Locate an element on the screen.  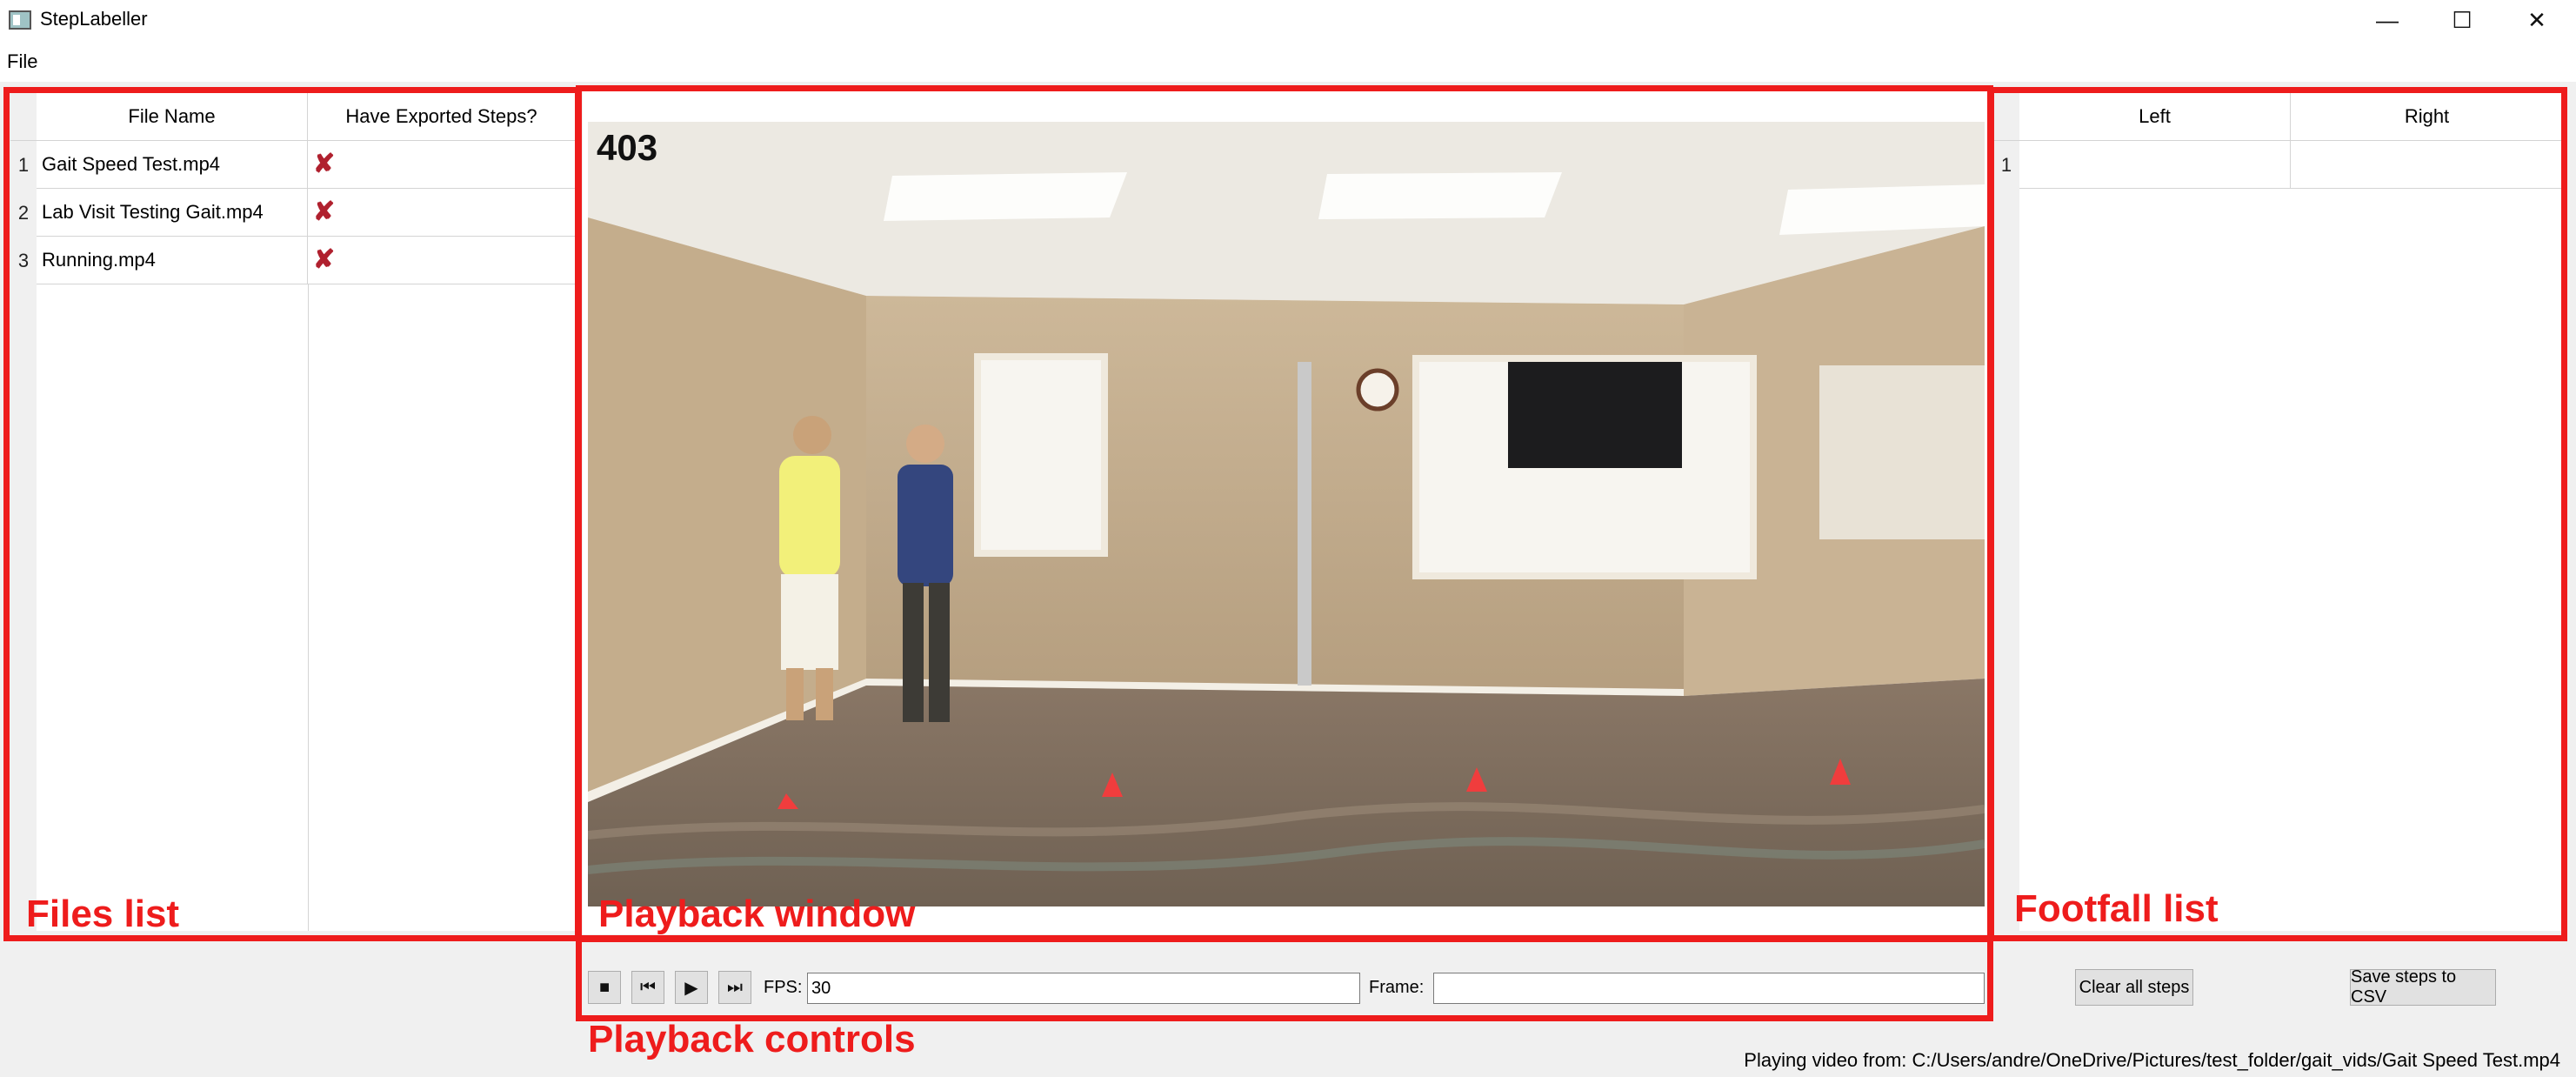
minimize-button: — is located at coordinates (2387, 20).